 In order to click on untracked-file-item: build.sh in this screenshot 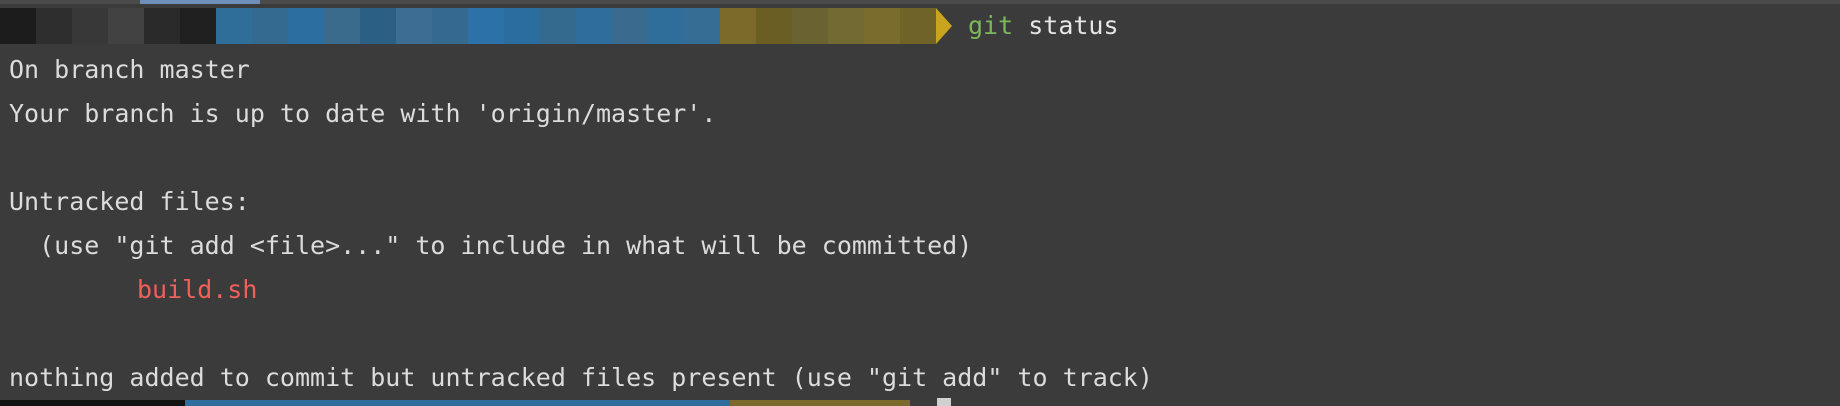, I will do `click(197, 290)`.